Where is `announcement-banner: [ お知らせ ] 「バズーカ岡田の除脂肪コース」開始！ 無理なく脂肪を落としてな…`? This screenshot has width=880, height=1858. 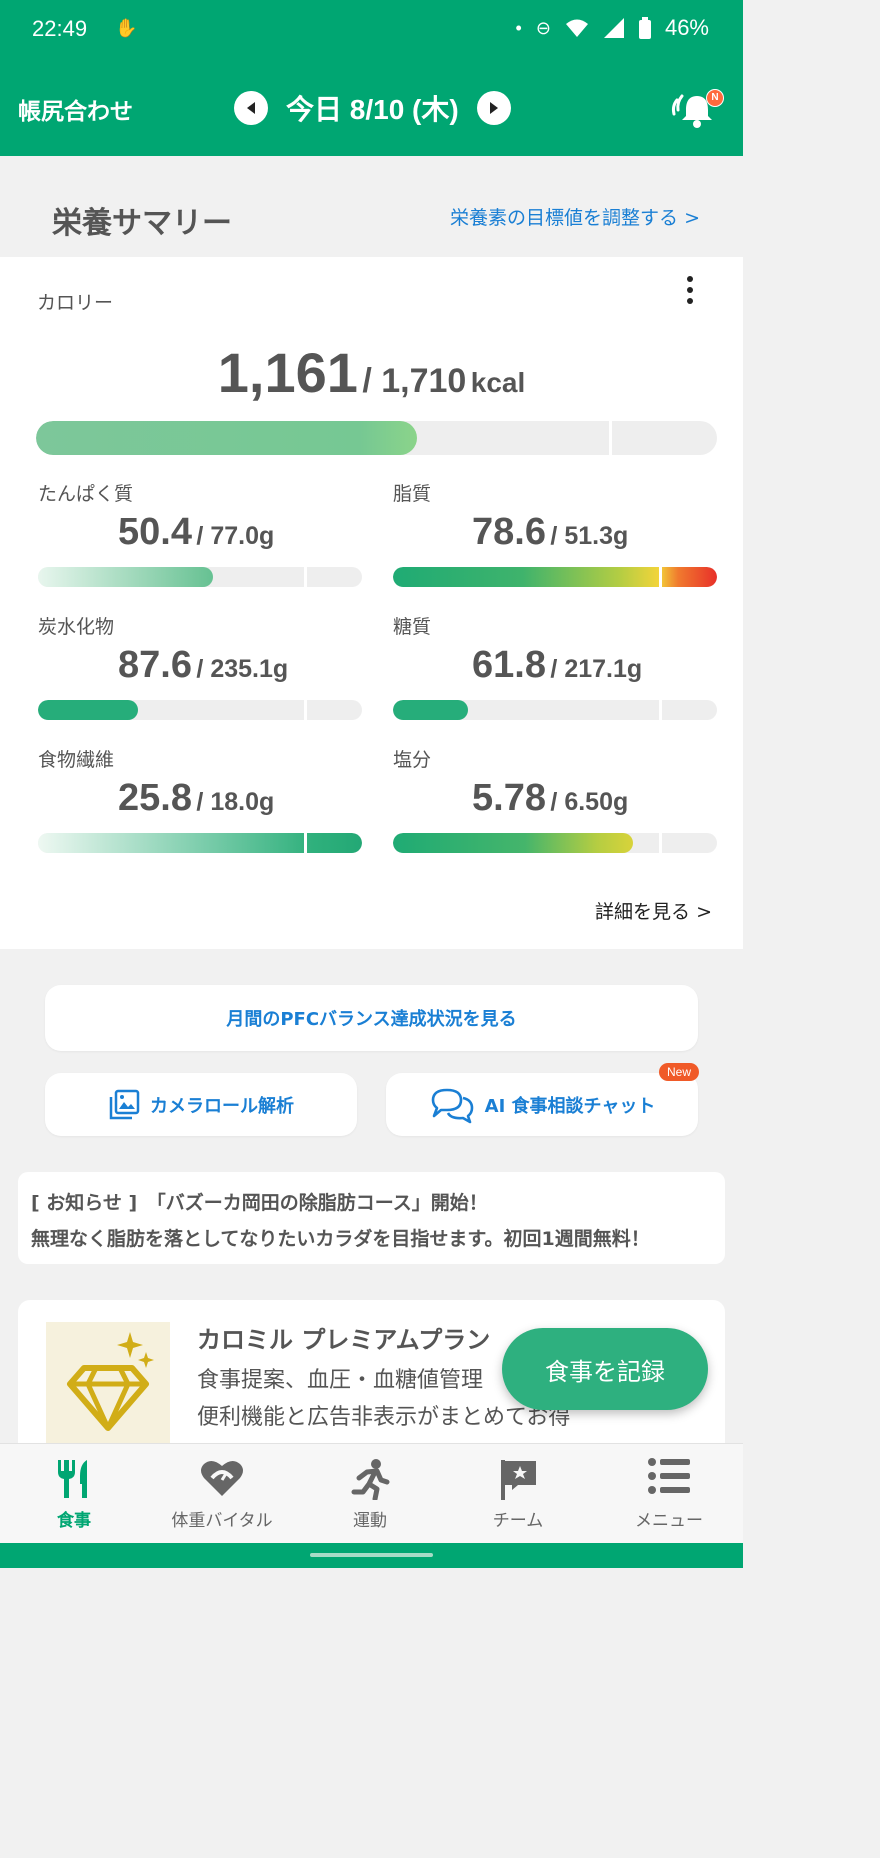 announcement-banner: [ お知らせ ] 「バズーカ岡田の除脂肪コース」開始！ 無理なく脂肪を落としてな… is located at coordinates (371, 1218).